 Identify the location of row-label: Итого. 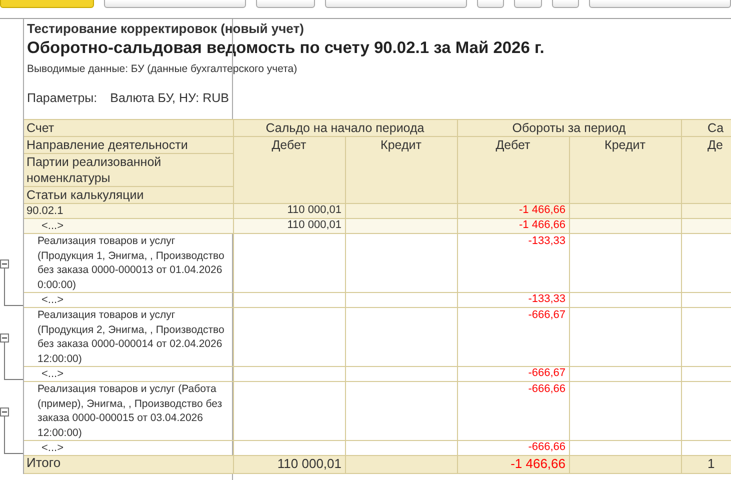
(128, 465).